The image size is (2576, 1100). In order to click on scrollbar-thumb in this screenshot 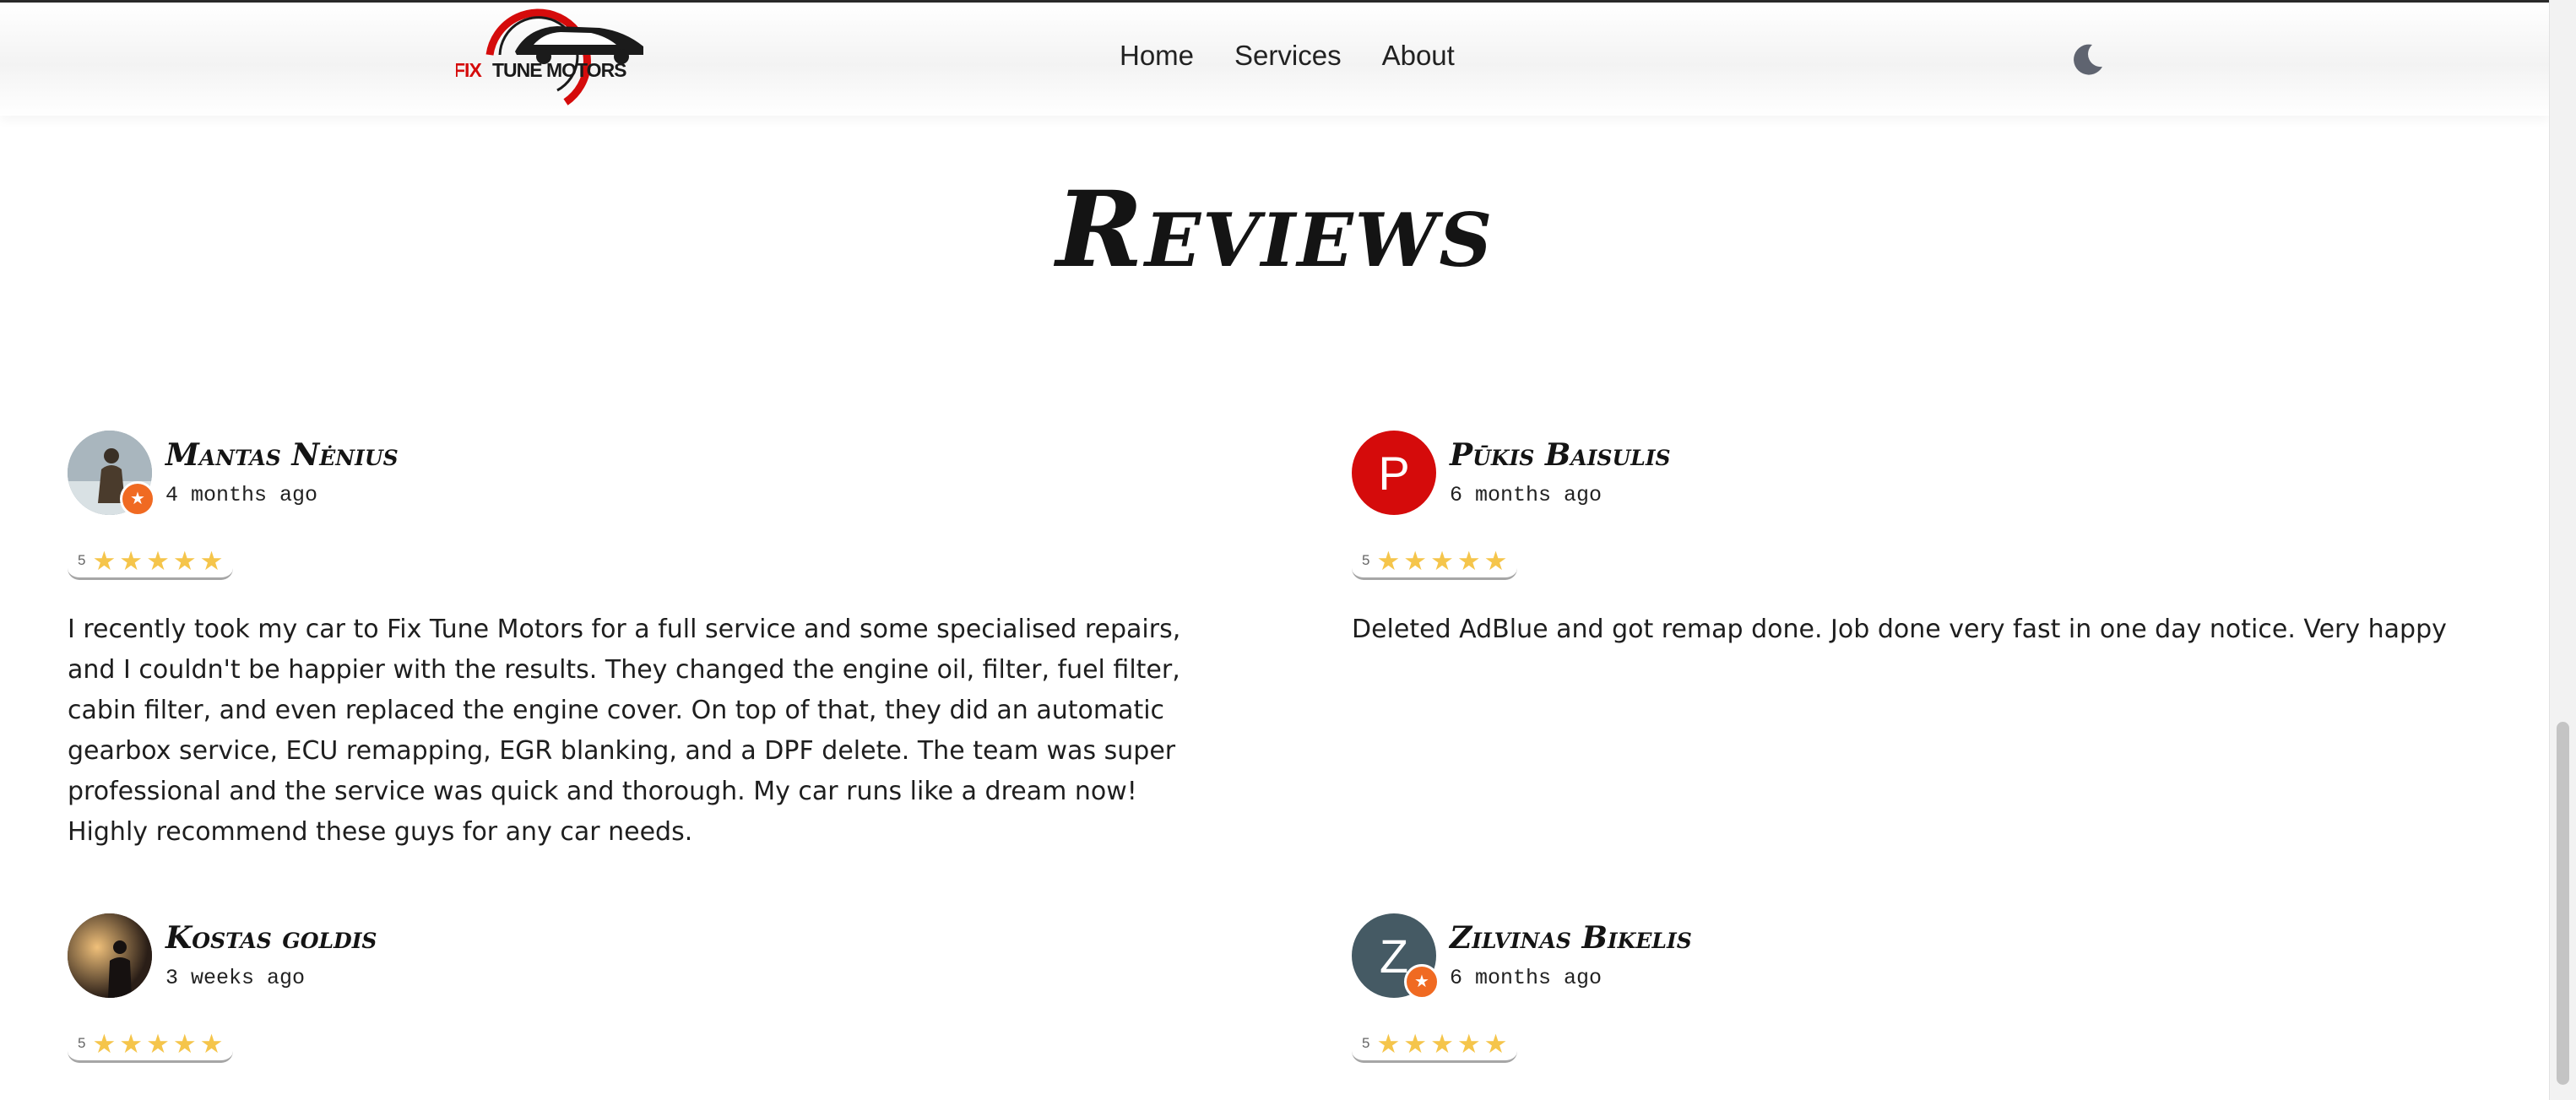, I will do `click(2563, 904)`.